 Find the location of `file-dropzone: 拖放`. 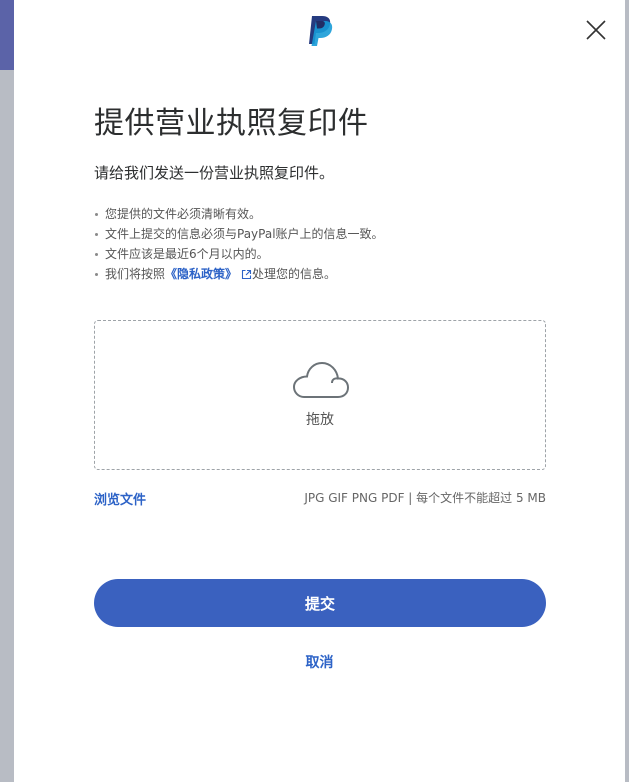

file-dropzone: 拖放 is located at coordinates (320, 395).